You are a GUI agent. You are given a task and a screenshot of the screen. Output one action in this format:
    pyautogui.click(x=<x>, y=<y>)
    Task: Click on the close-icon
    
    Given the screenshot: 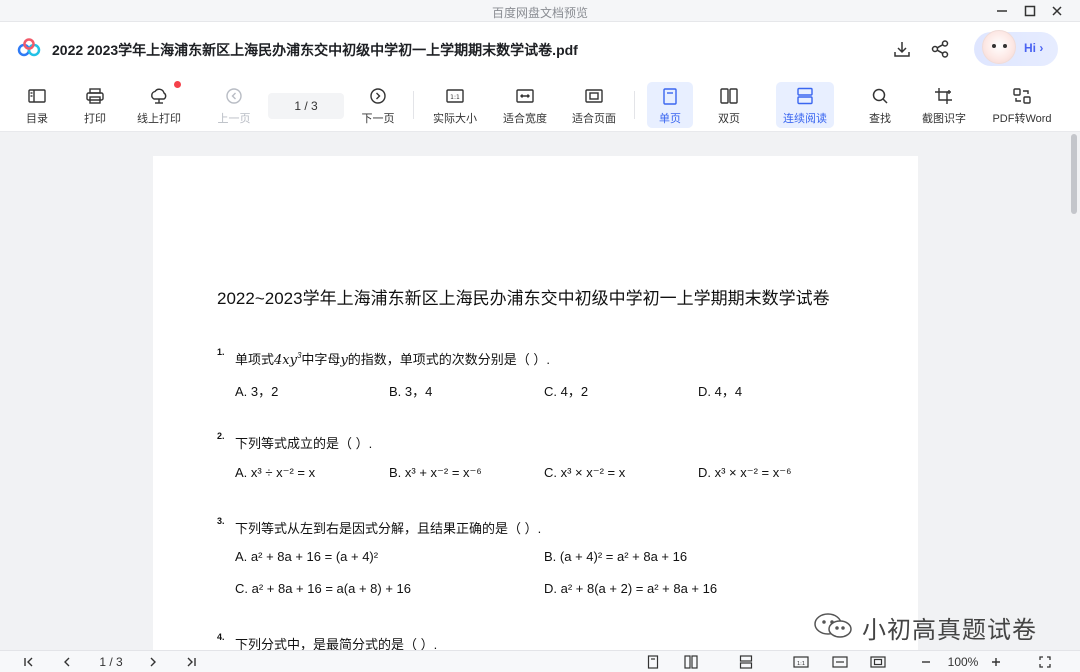 What is the action you would take?
    pyautogui.click(x=1057, y=11)
    